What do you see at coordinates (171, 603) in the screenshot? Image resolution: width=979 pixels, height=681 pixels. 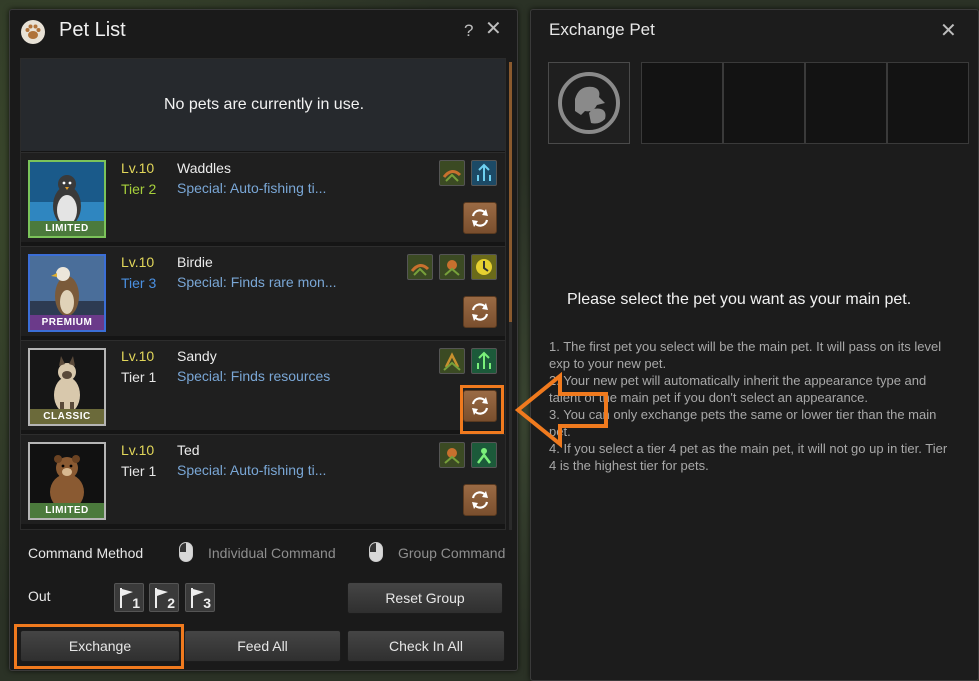 I see `flag-number: 2` at bounding box center [171, 603].